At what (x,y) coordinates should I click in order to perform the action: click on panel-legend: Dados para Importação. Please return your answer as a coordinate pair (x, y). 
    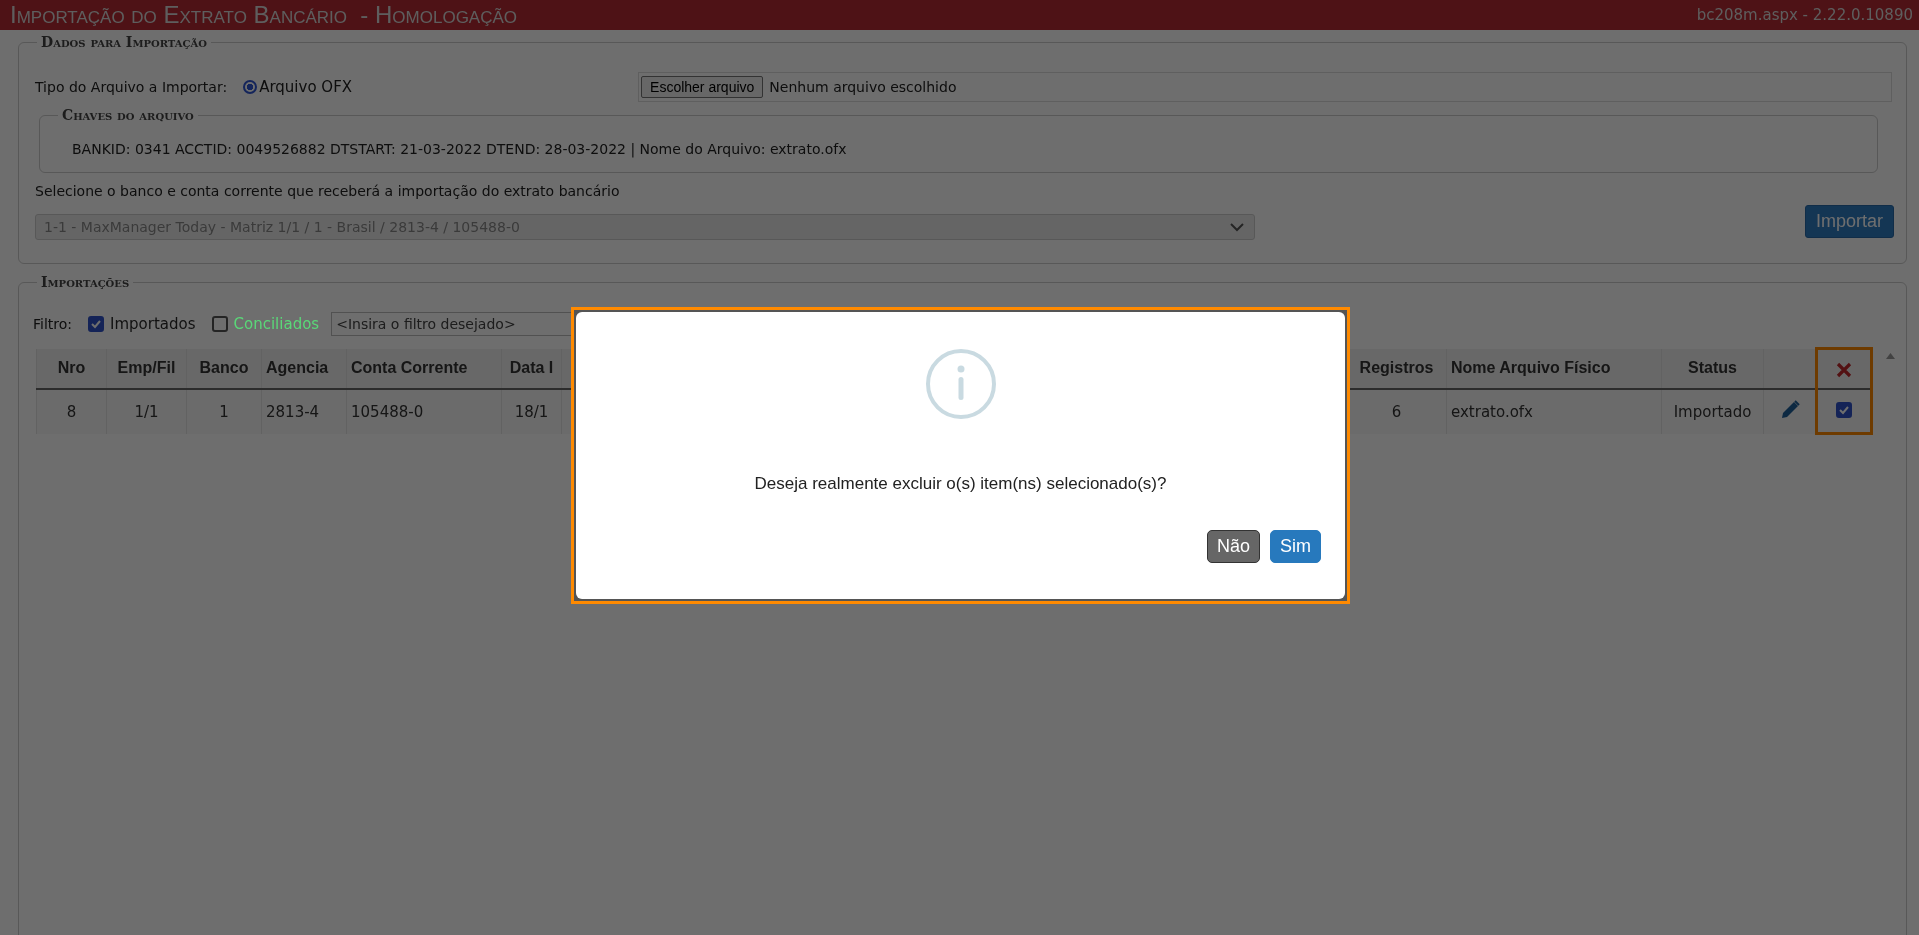
    Looking at the image, I should click on (124, 42).